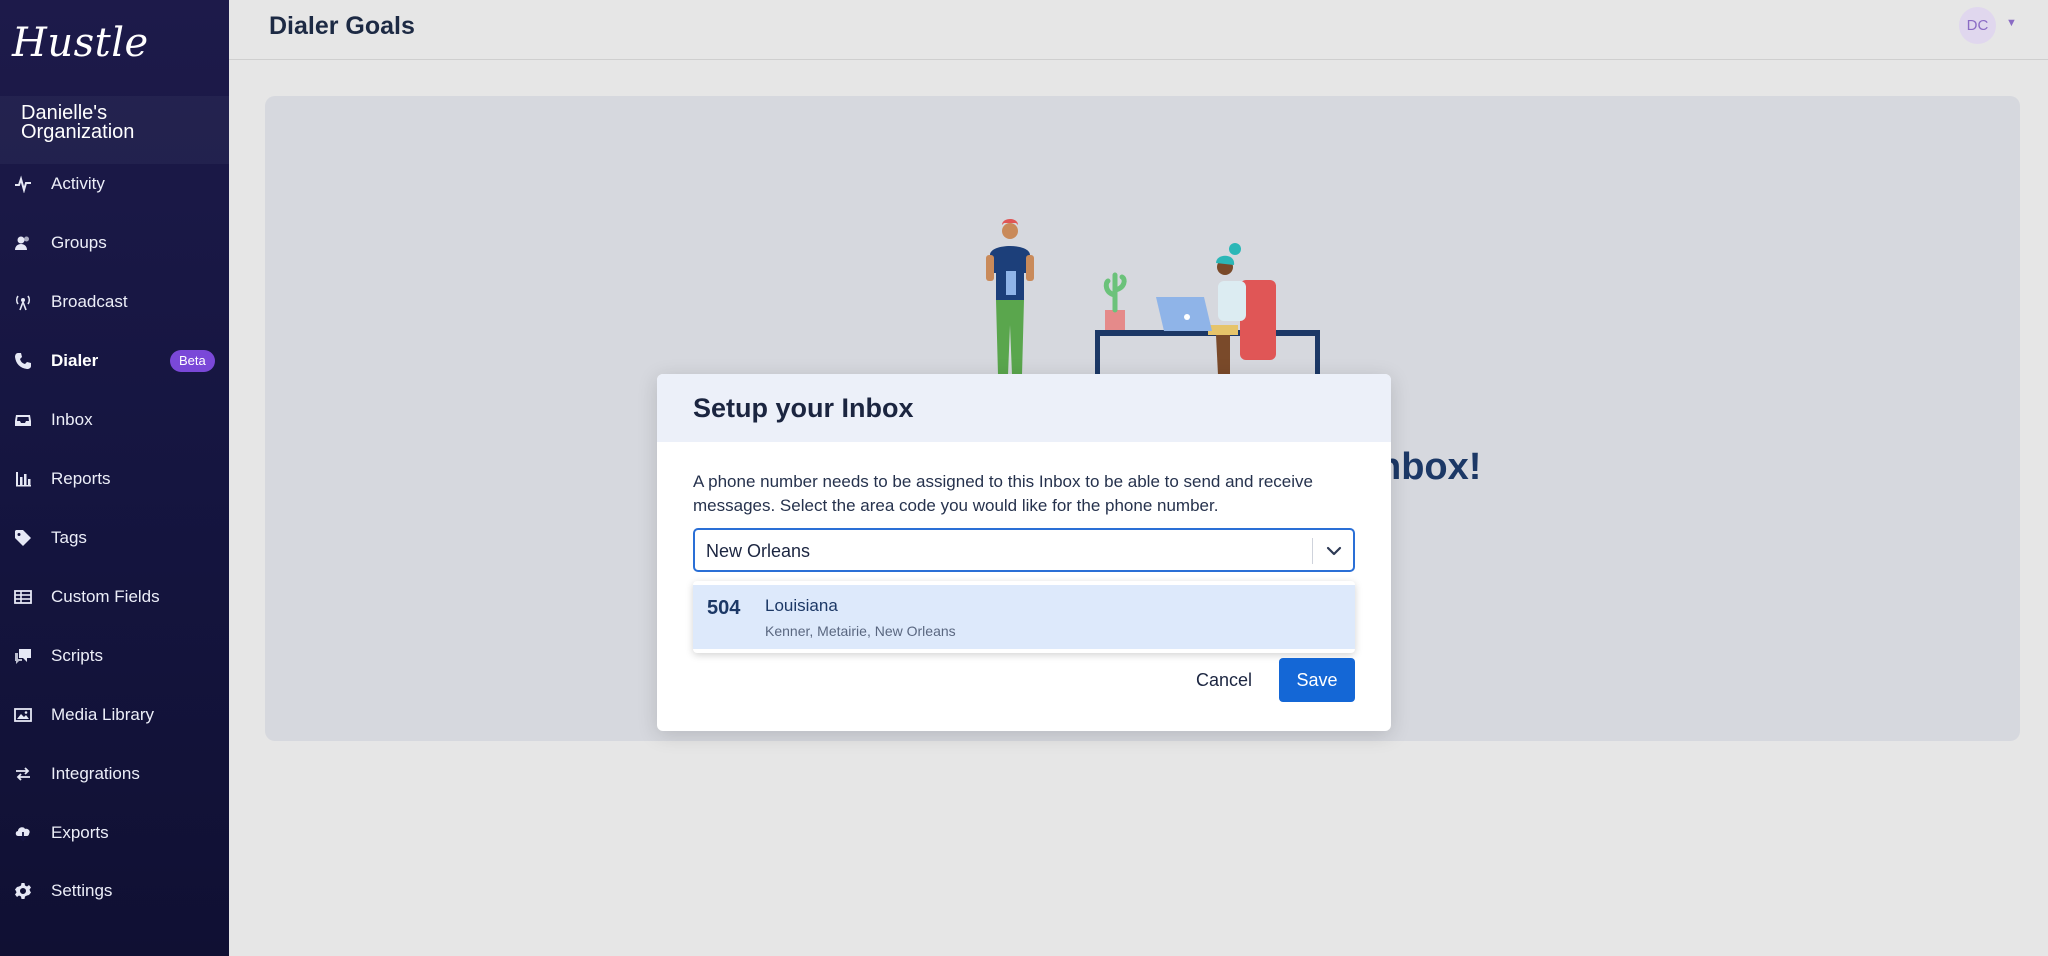  Describe the element at coordinates (114, 420) in the screenshot. I see `sidebar-item-inbox: Inbox` at that location.